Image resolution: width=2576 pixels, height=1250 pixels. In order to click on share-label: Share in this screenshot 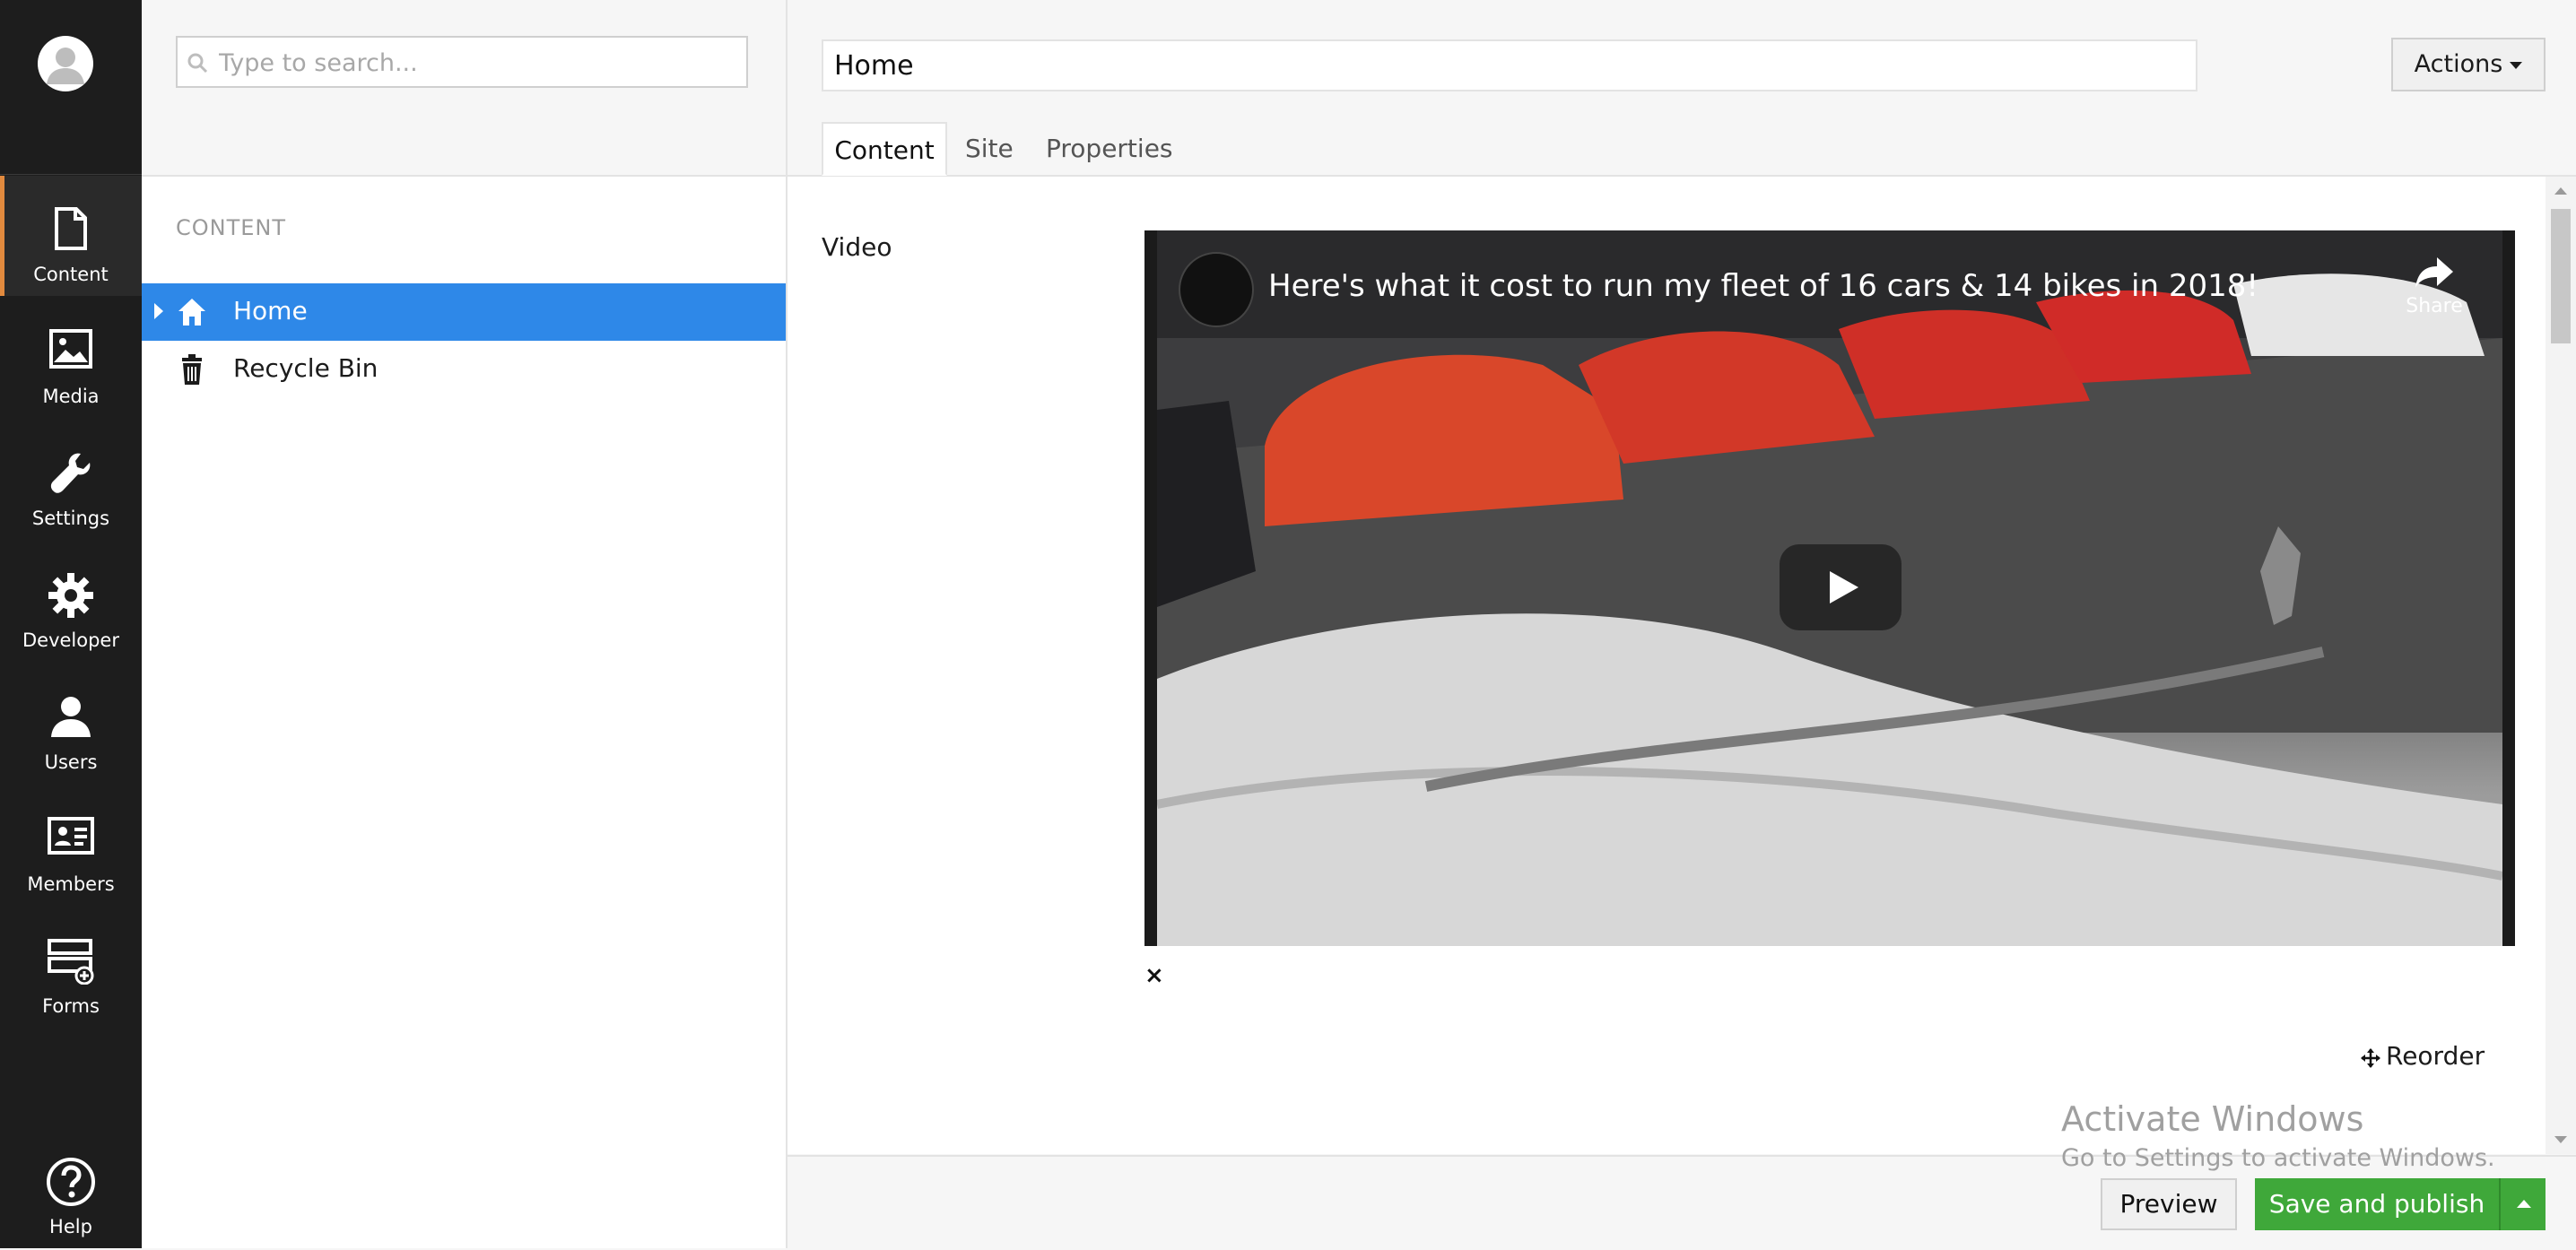, I will do `click(2434, 306)`.